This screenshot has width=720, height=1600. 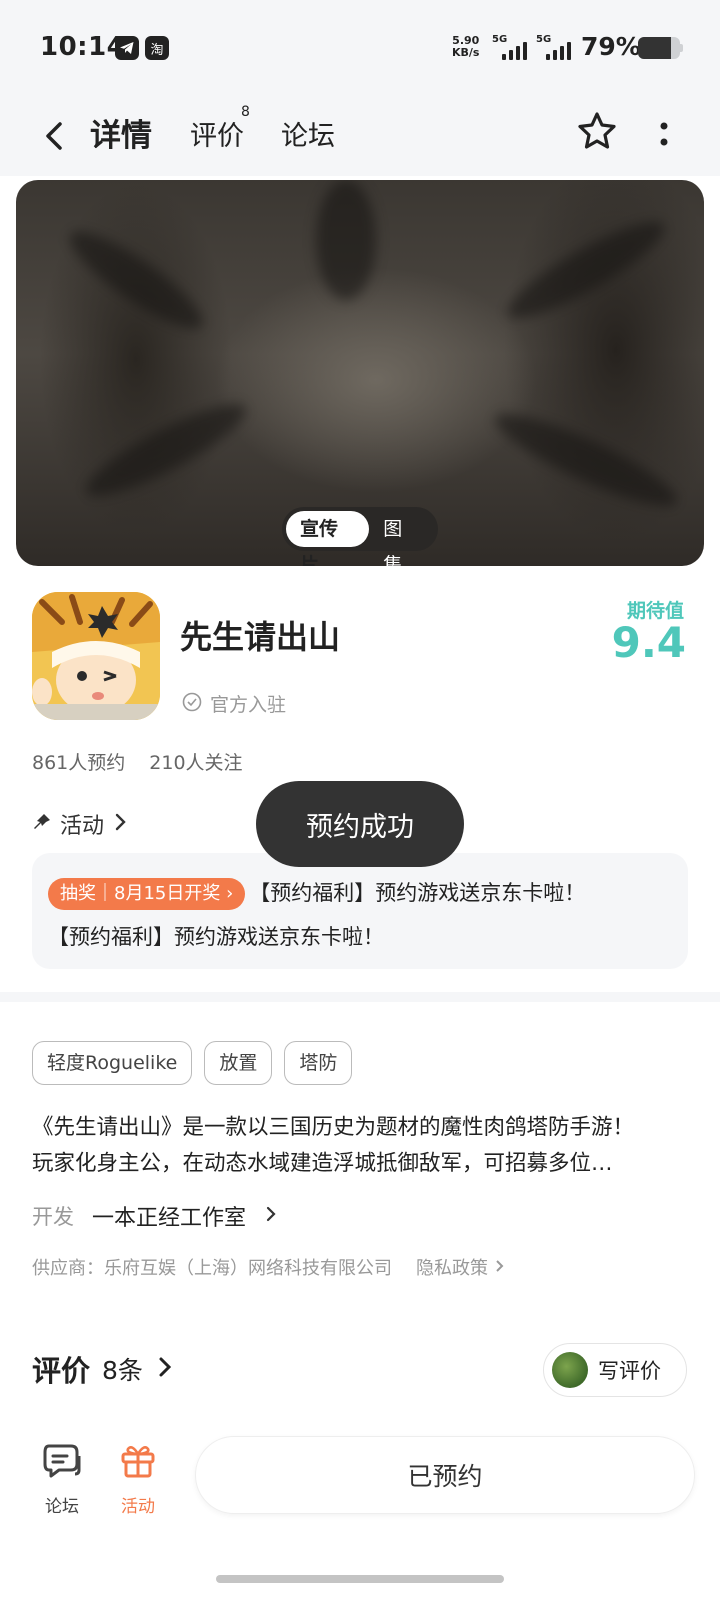 What do you see at coordinates (147, 894) in the screenshot?
I see `lottery-tag: 抽奖｜8月15日开奖 ›` at bounding box center [147, 894].